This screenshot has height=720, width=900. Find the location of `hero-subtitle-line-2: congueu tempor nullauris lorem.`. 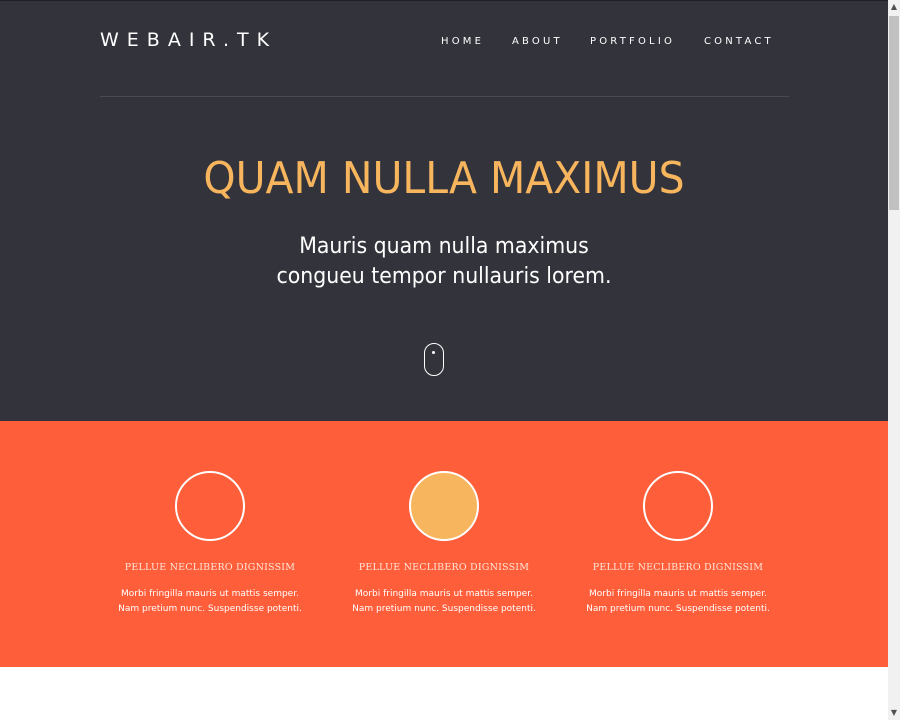

hero-subtitle-line-2: congueu tempor nullauris lorem. is located at coordinates (444, 276).